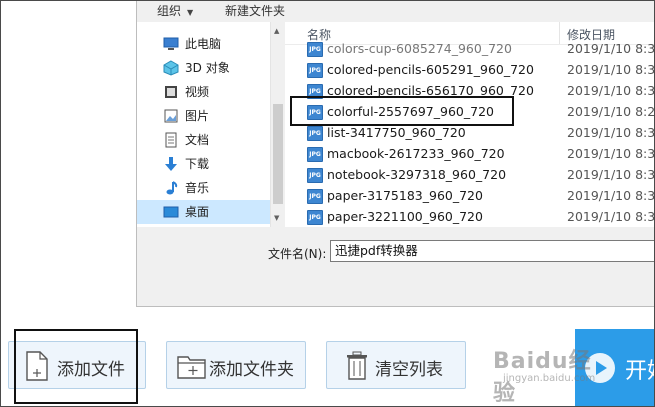 This screenshot has width=655, height=407. Describe the element at coordinates (171, 92) in the screenshot. I see `video-icon` at that location.